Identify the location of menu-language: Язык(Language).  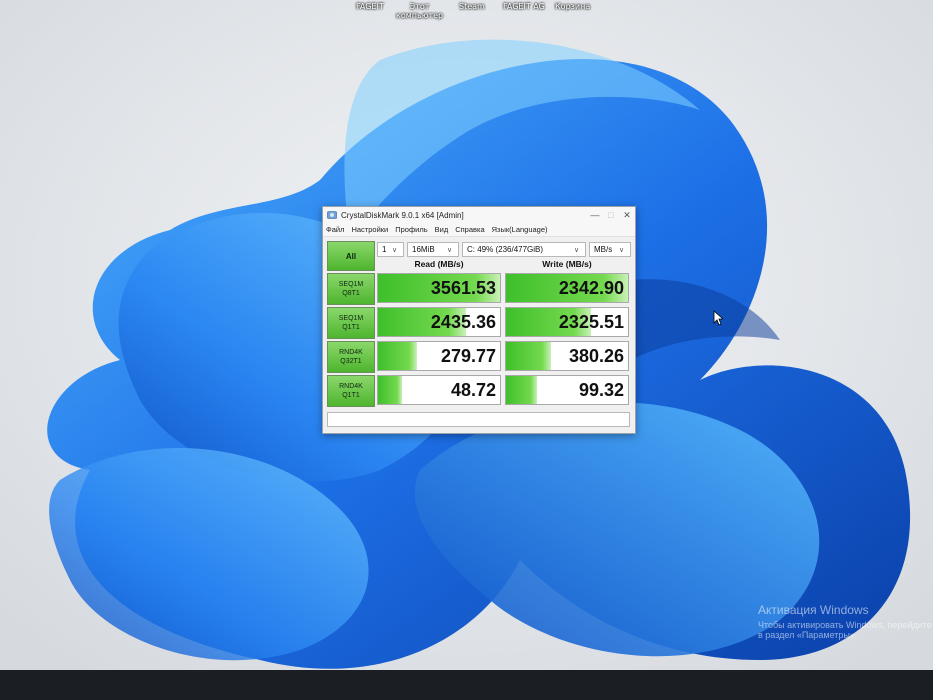
(520, 229).